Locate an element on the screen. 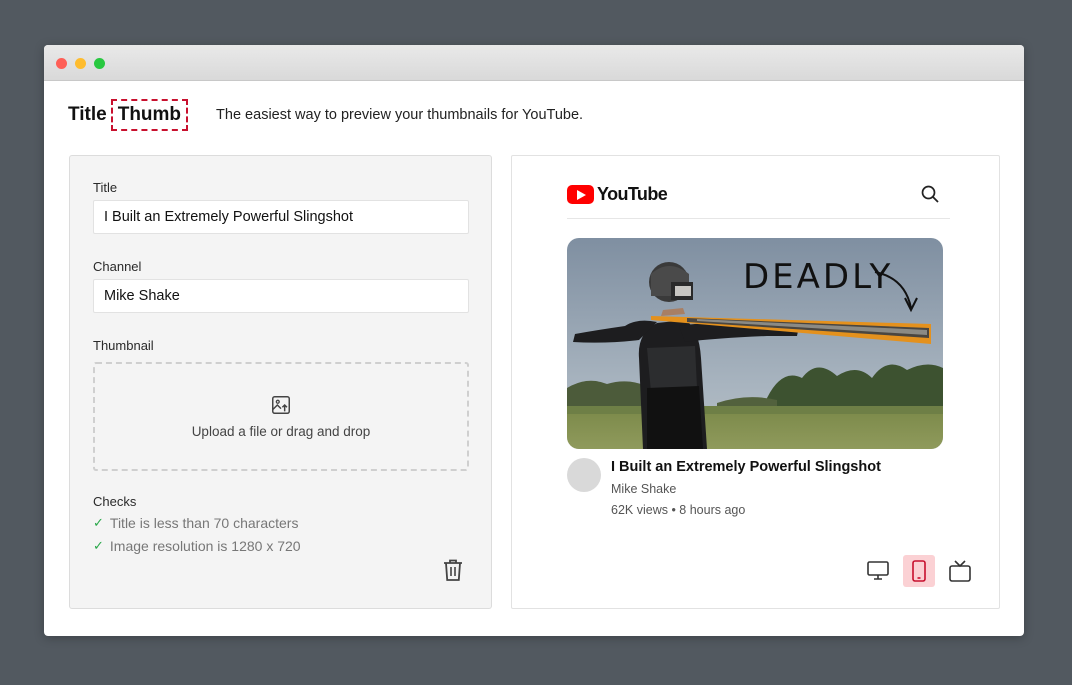 This screenshot has width=1072, height=685. check-item: ✓ Title is less than 70 characters is located at coordinates (195, 523).